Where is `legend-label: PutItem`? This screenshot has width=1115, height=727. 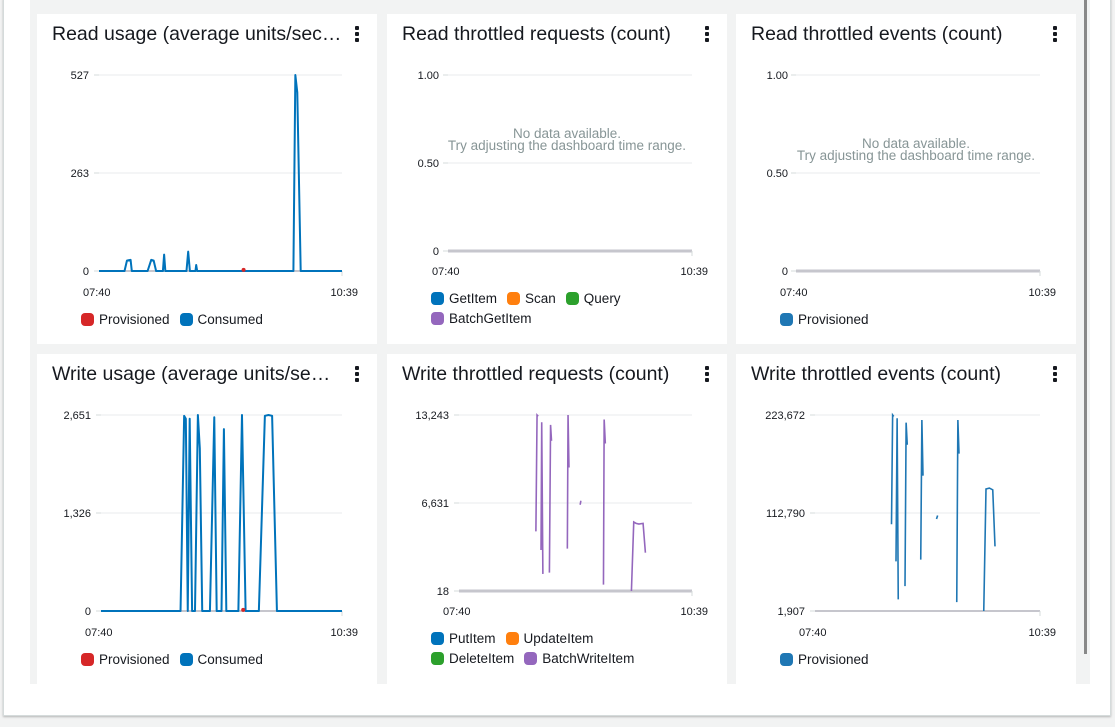 legend-label: PutItem is located at coordinates (472, 638).